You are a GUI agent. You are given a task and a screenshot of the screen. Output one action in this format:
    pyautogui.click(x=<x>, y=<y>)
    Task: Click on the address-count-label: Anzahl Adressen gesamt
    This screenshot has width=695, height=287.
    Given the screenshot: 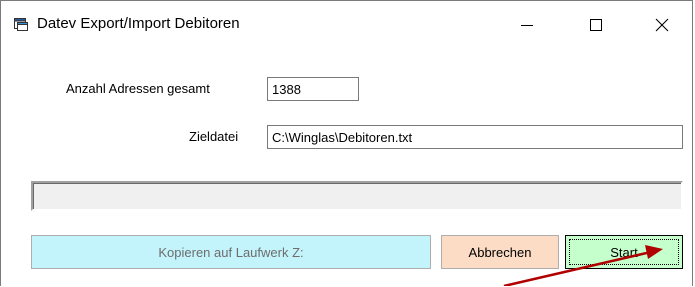 What is the action you would take?
    pyautogui.click(x=138, y=88)
    